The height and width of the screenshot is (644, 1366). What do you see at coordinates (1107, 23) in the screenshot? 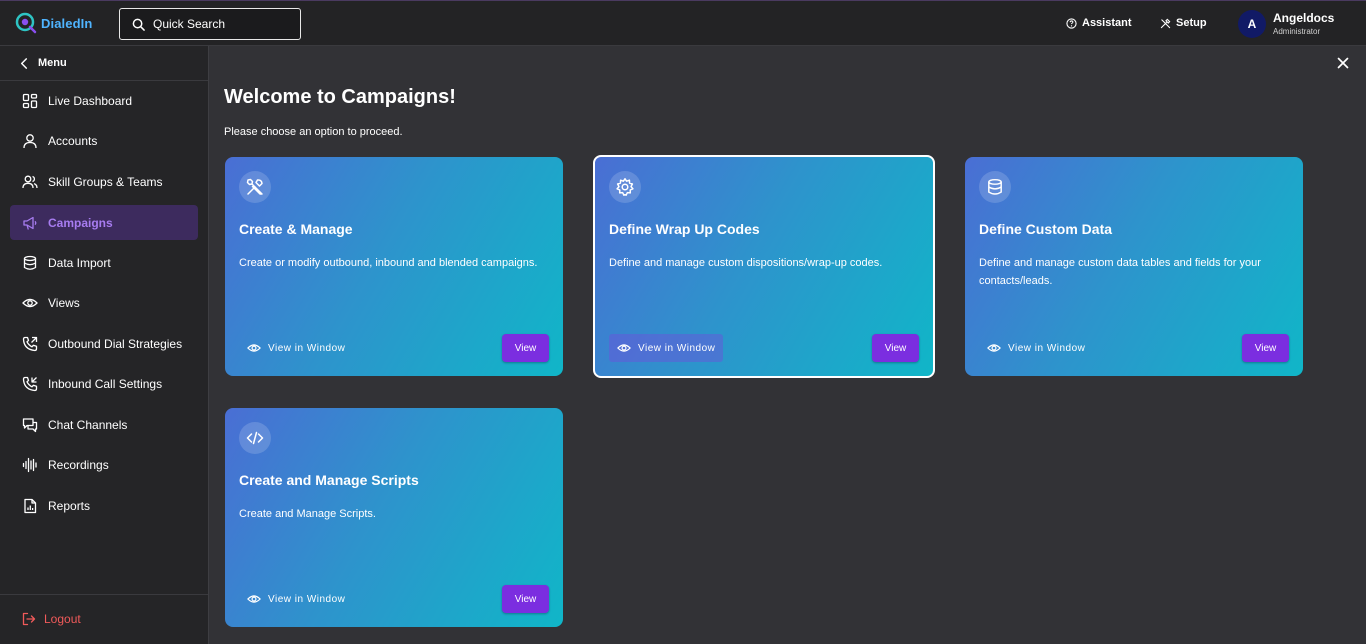
I see `assistant-label: Assistant` at bounding box center [1107, 23].